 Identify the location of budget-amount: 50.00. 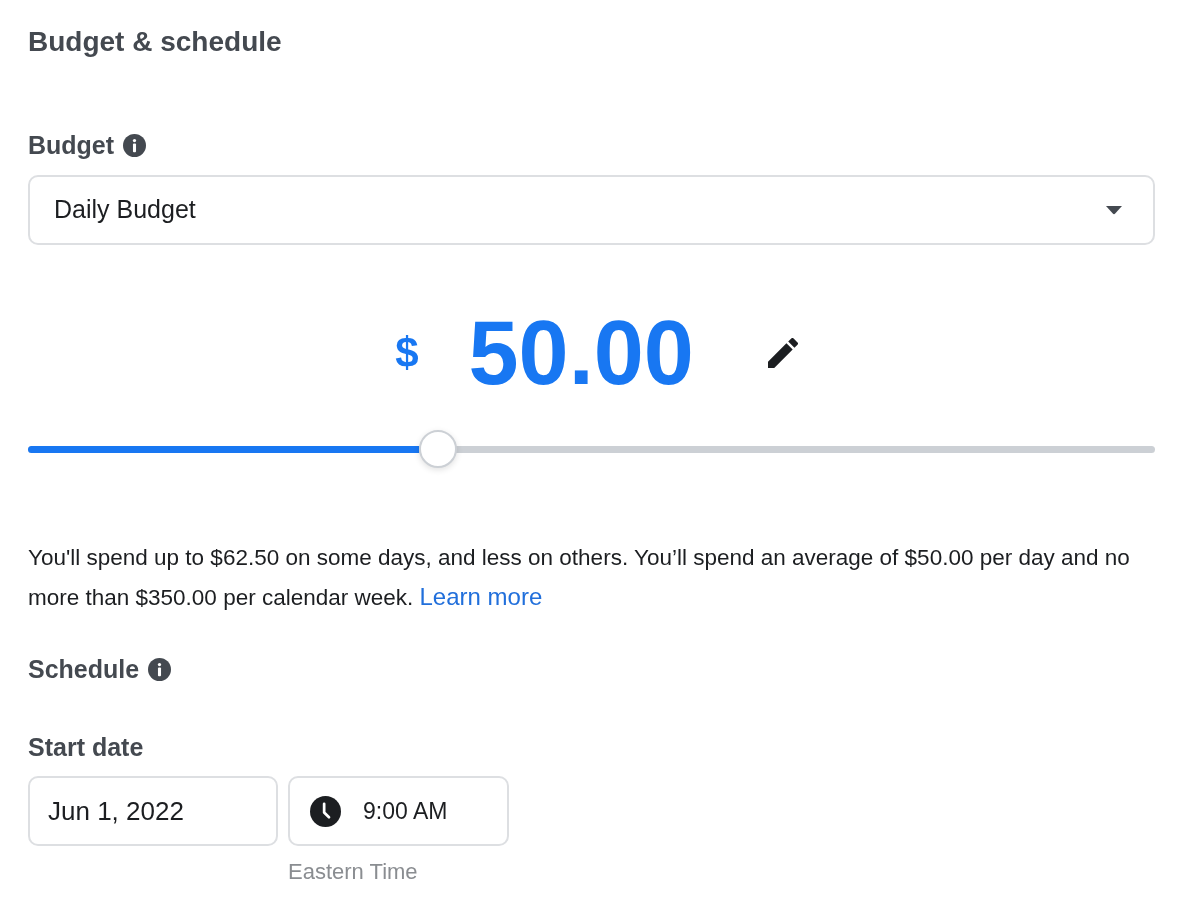
(581, 353).